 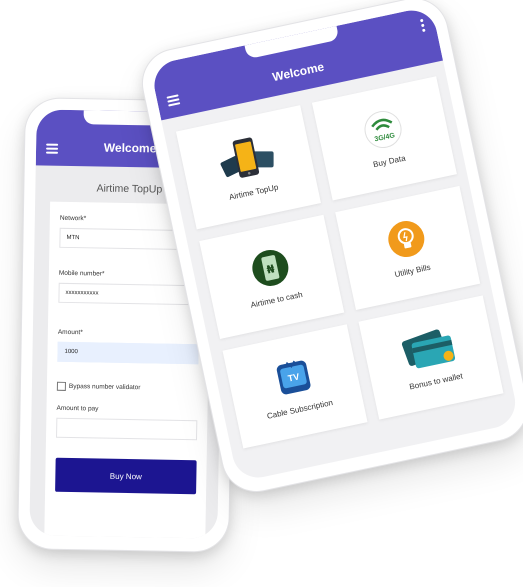 I want to click on bypass-checkbox, so click(x=61, y=386).